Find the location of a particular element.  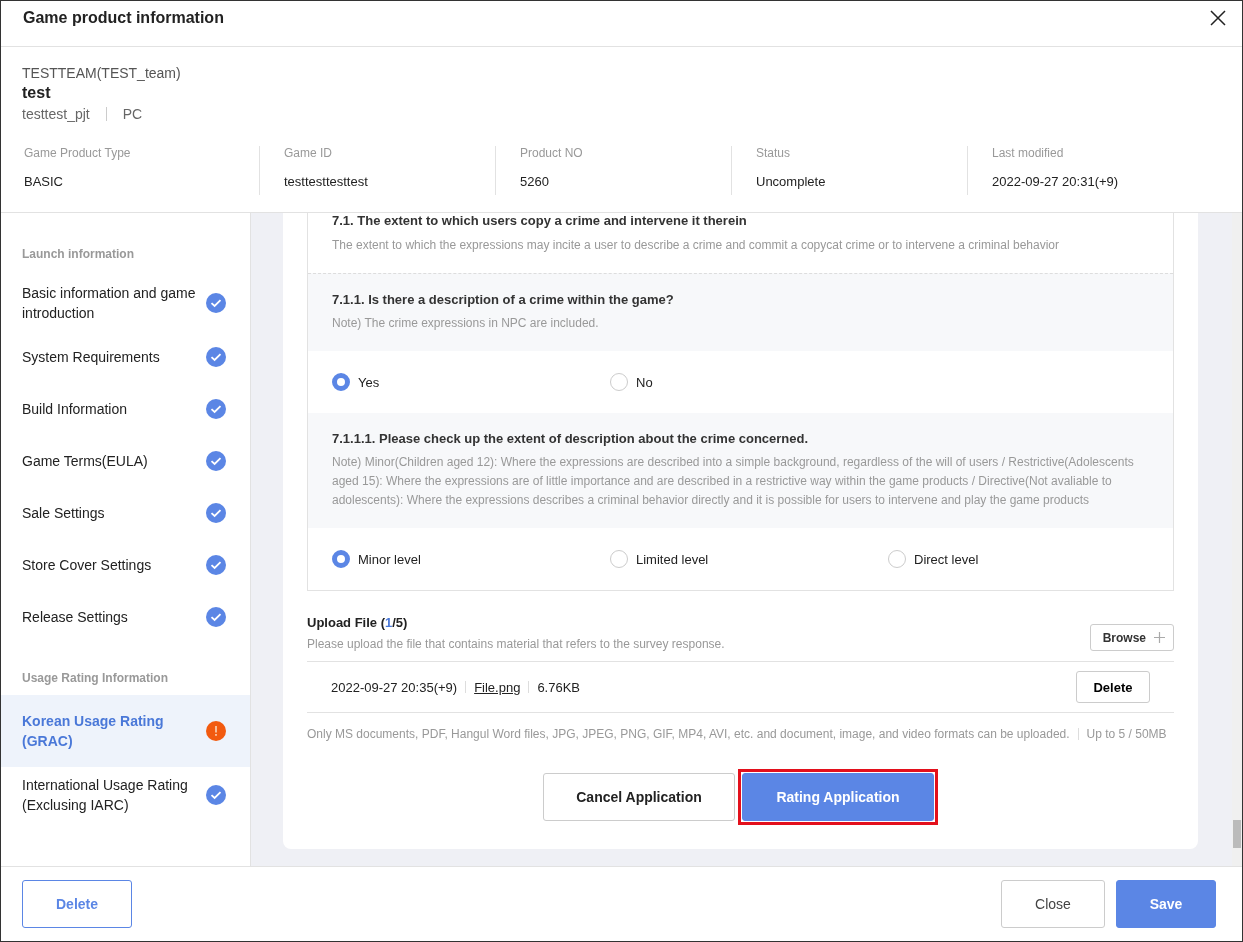

window-title: Game product information is located at coordinates (124, 17).